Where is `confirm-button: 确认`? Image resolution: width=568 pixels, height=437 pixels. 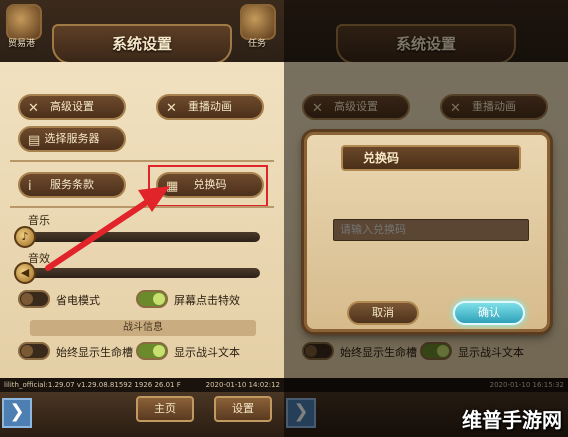
confirm-button: 确认 is located at coordinates (489, 313).